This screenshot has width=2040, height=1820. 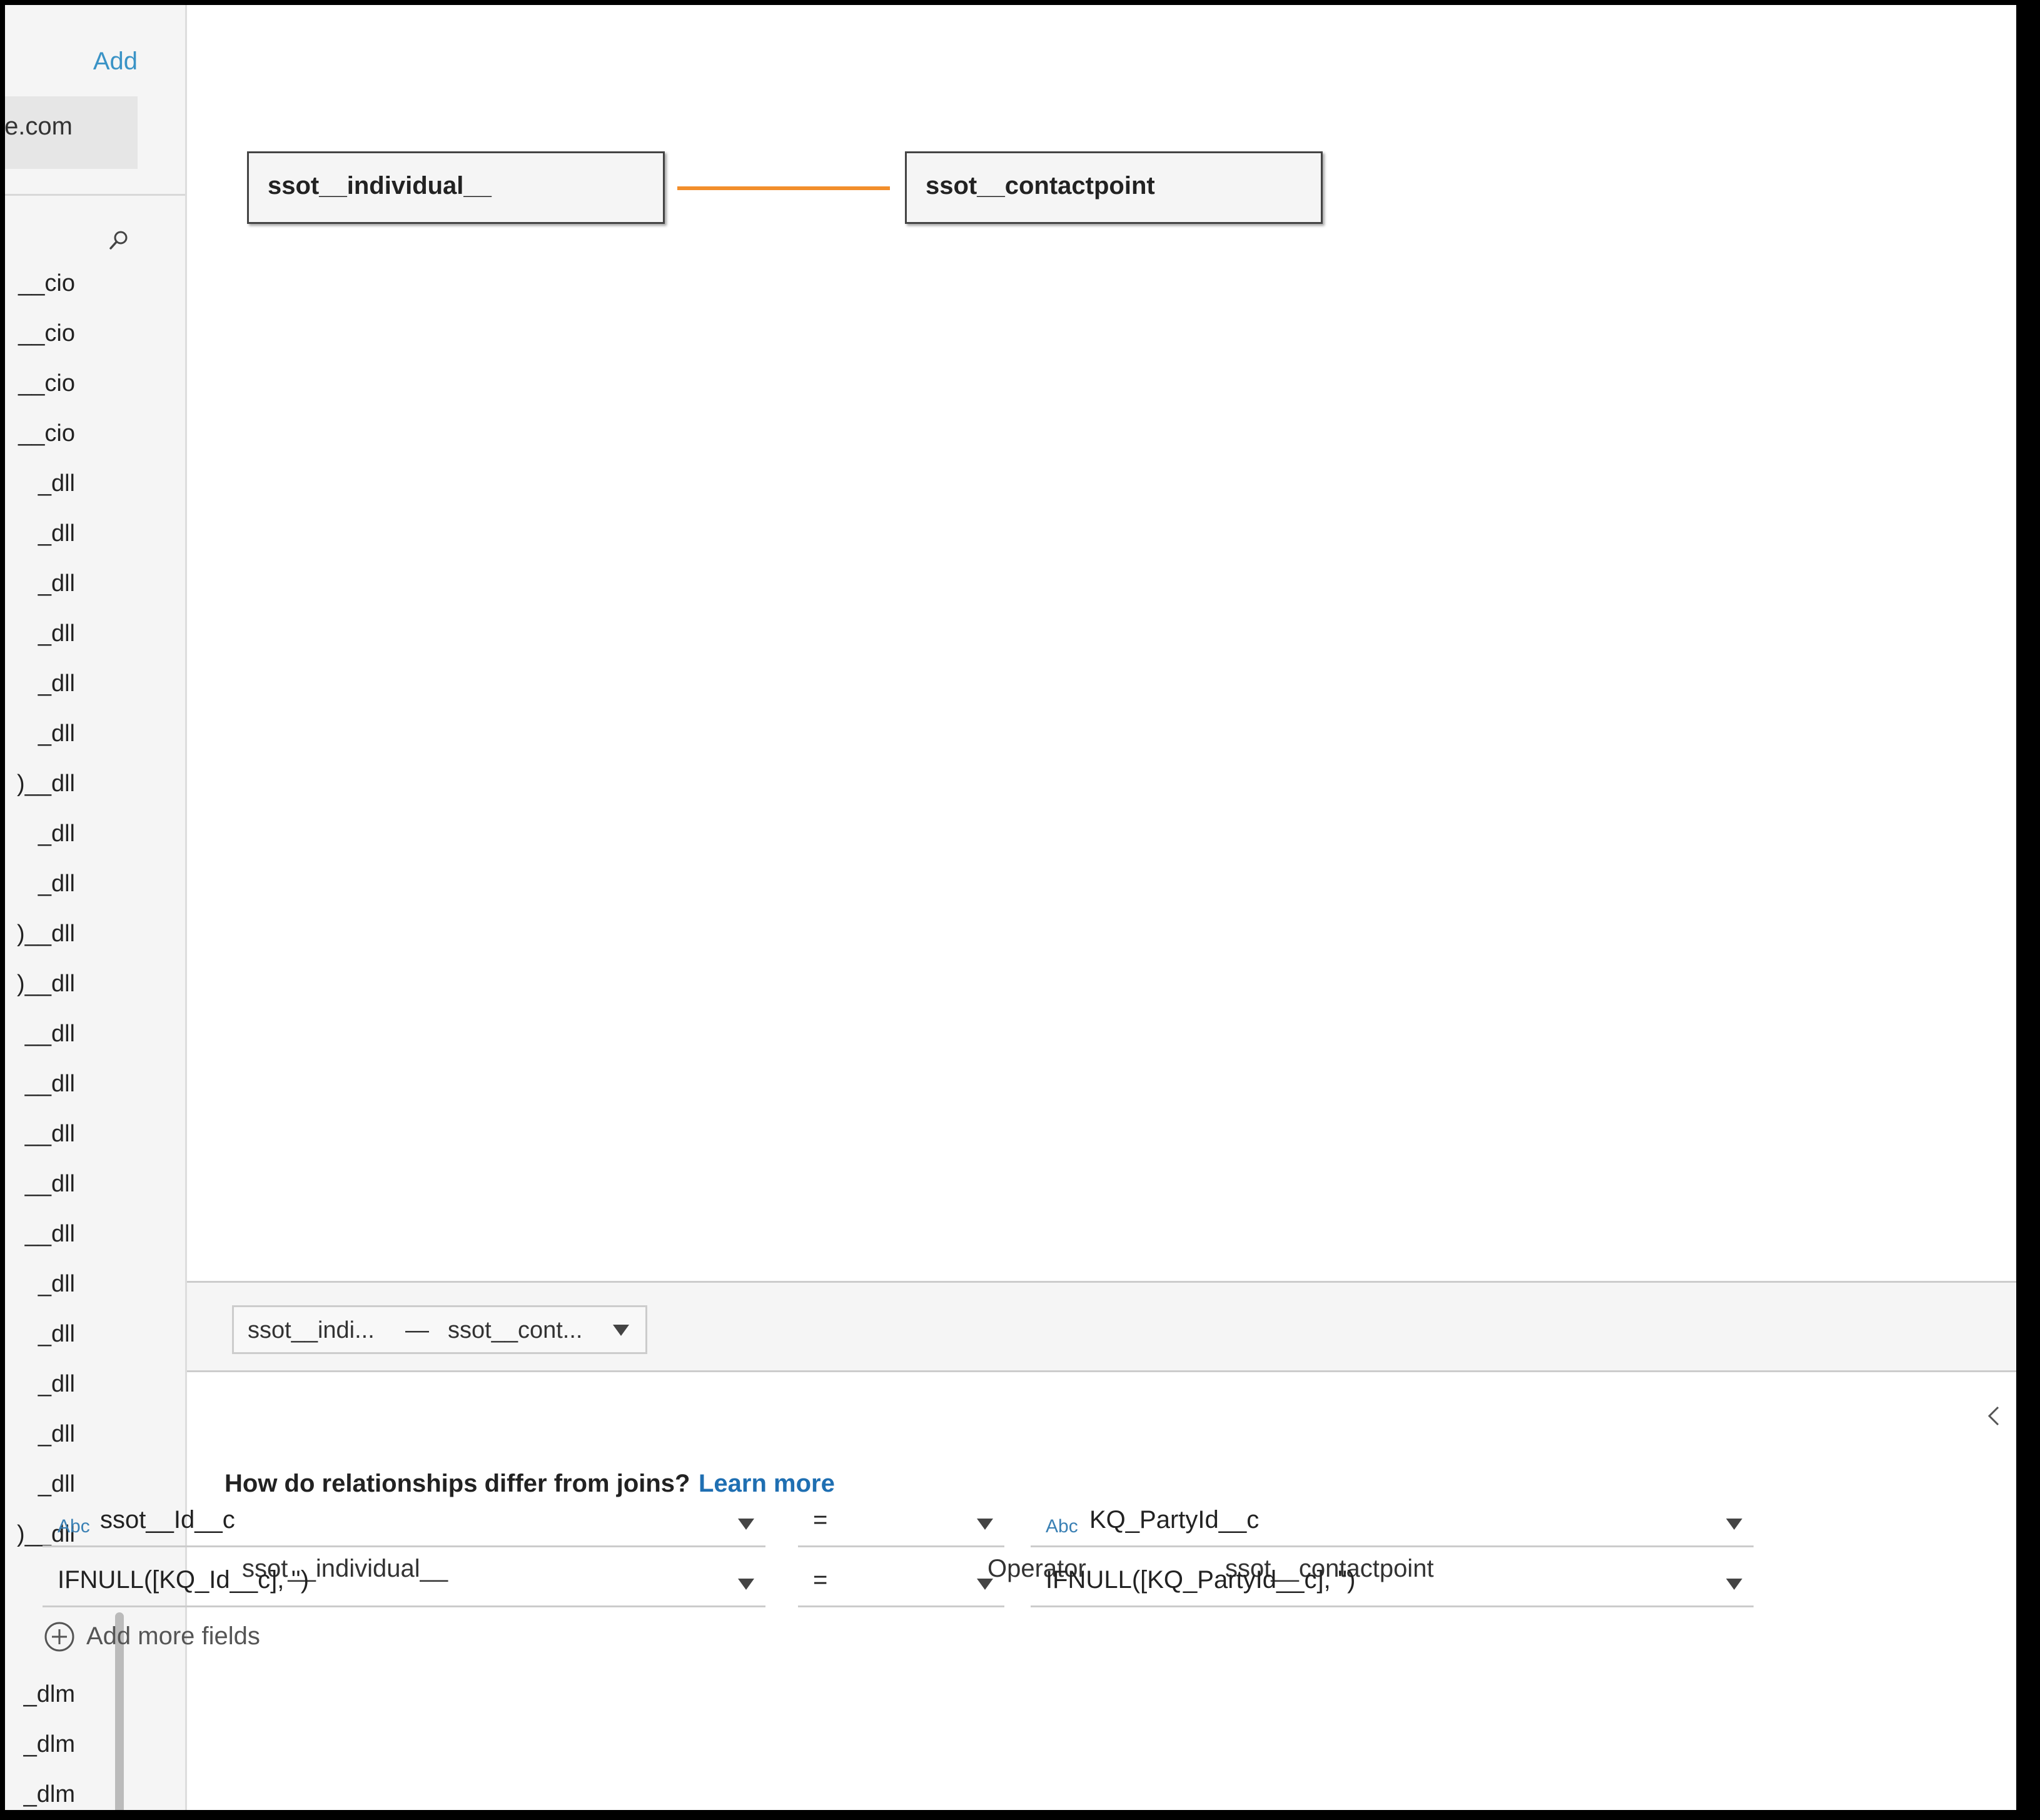 I want to click on field-select-left-1: Abc ssot__Id__c, so click(x=404, y=1522).